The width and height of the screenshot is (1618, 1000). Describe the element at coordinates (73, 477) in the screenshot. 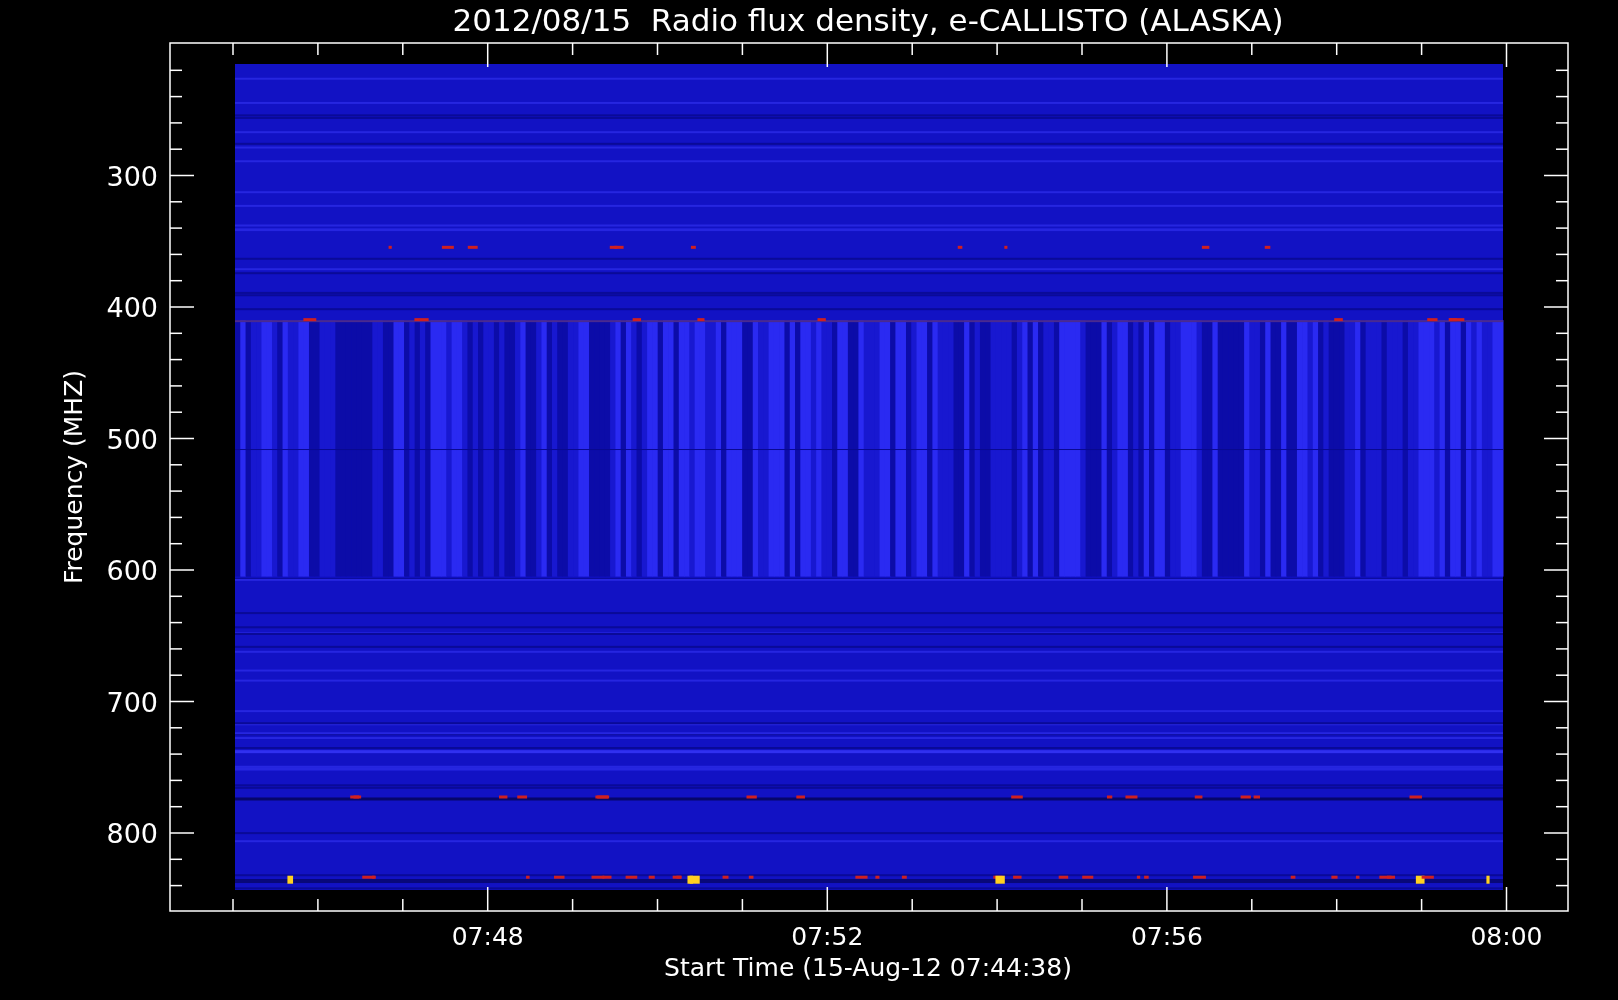

I see `y-axis-title: Frequency (MHZ)` at that location.